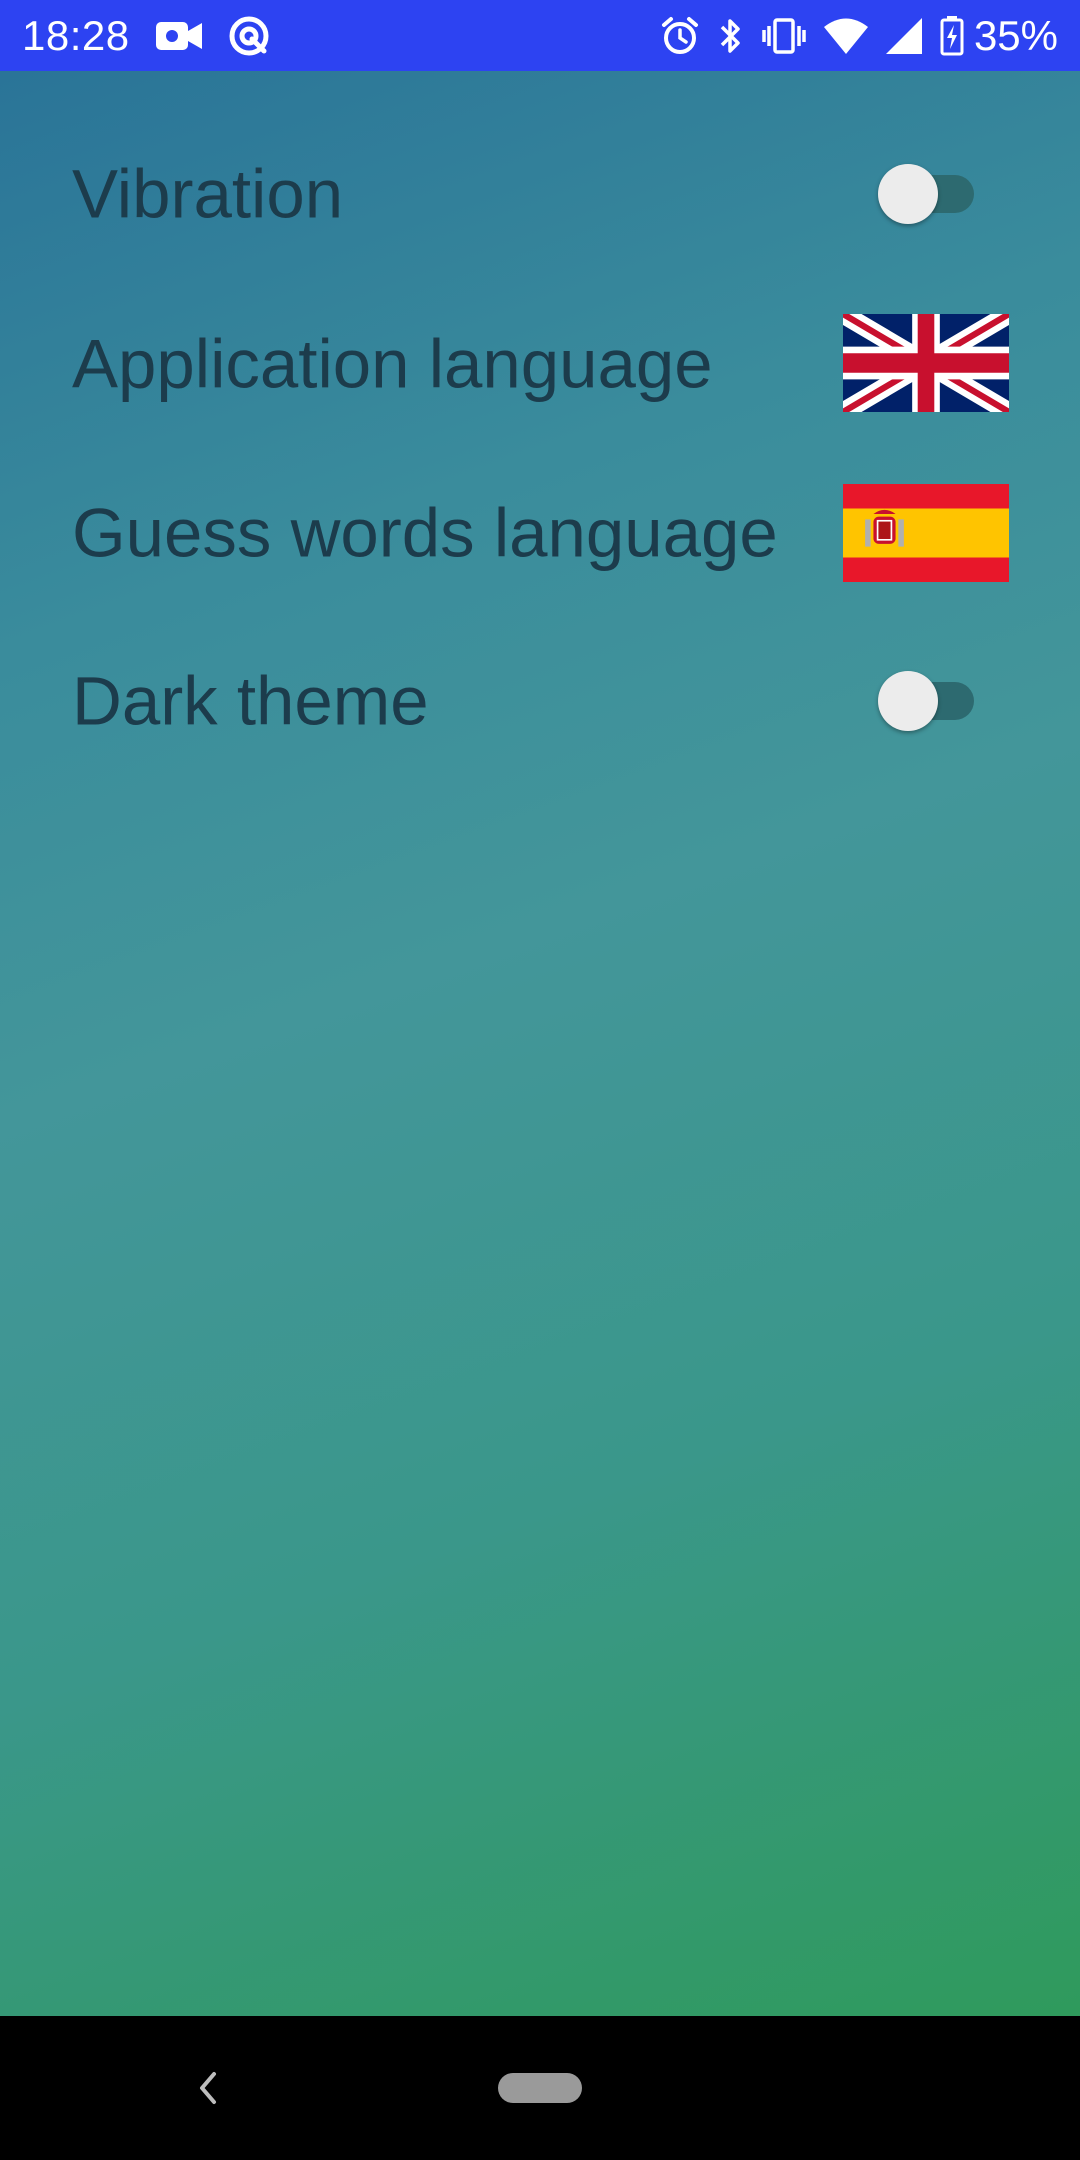  I want to click on home-pill-icon, so click(540, 2088).